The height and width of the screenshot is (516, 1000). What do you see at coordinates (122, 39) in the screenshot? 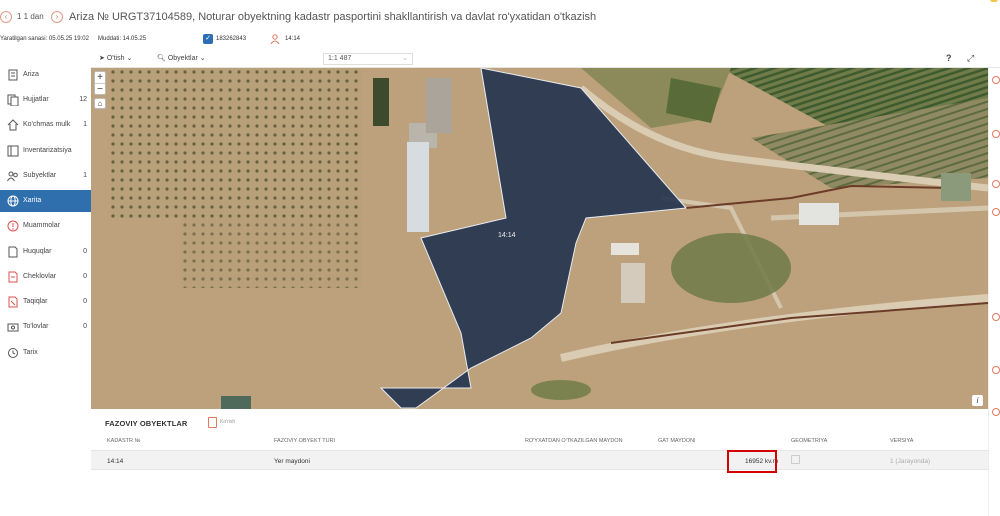
I see `deadline: Muddati: 14.05.25` at bounding box center [122, 39].